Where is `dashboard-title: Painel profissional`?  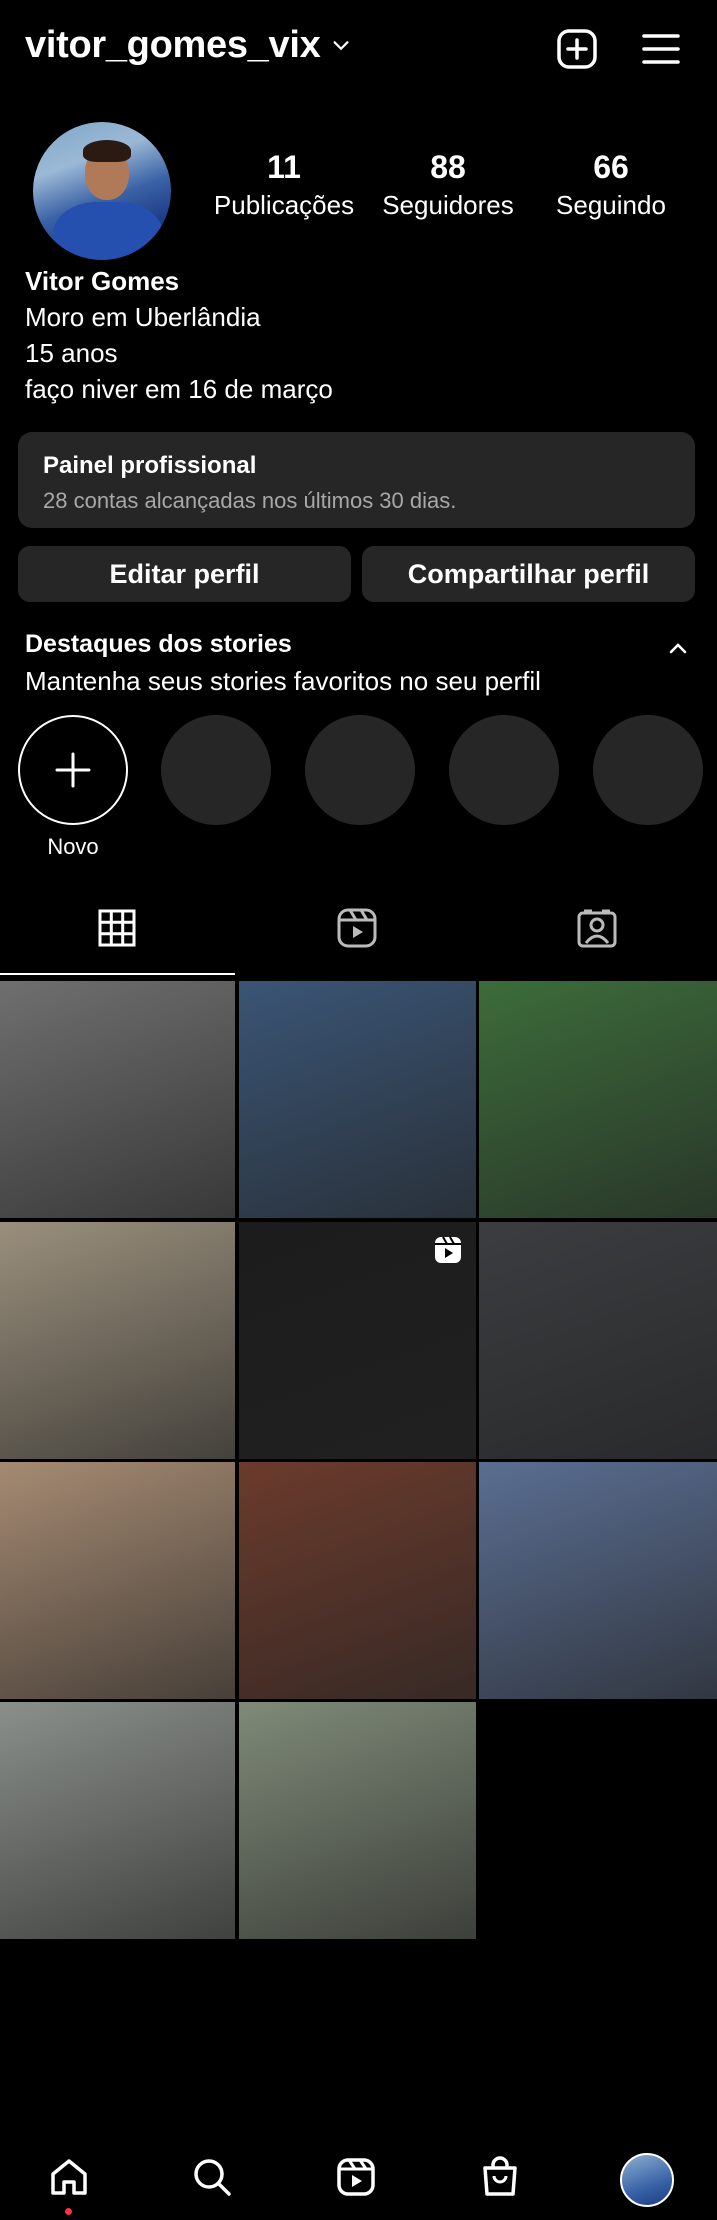 dashboard-title: Painel profissional is located at coordinates (150, 465).